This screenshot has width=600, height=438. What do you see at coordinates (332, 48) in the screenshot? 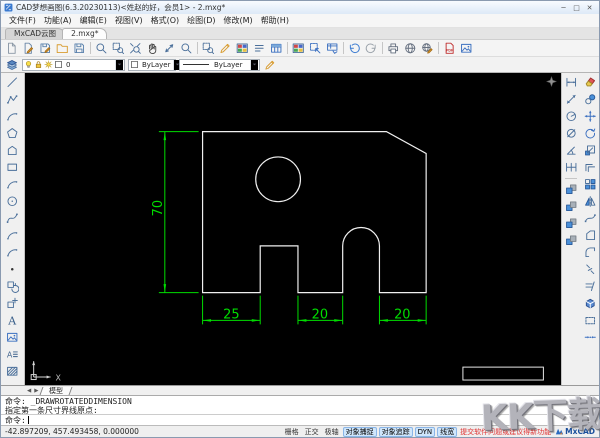
I see `options-button` at bounding box center [332, 48].